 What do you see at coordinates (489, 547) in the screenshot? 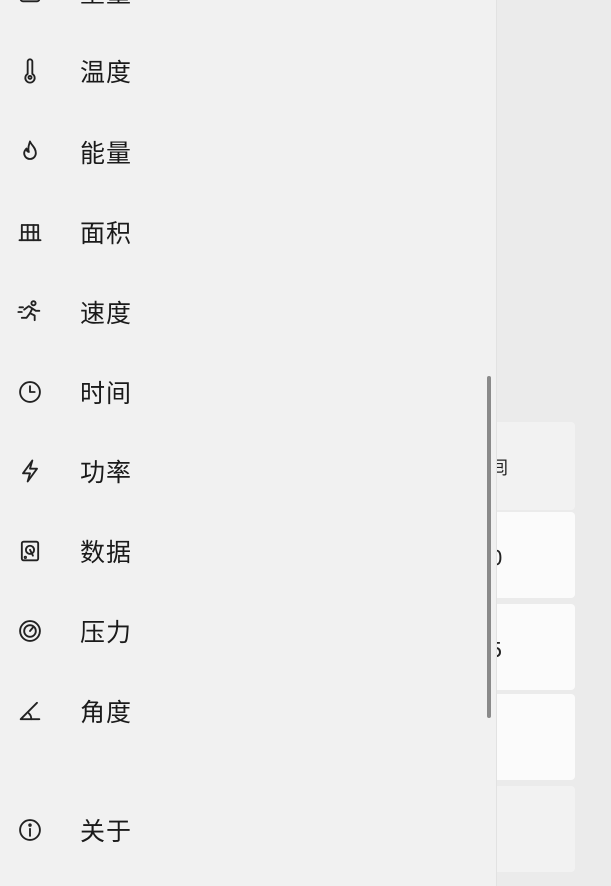
I see `nav-scrollbar` at bounding box center [489, 547].